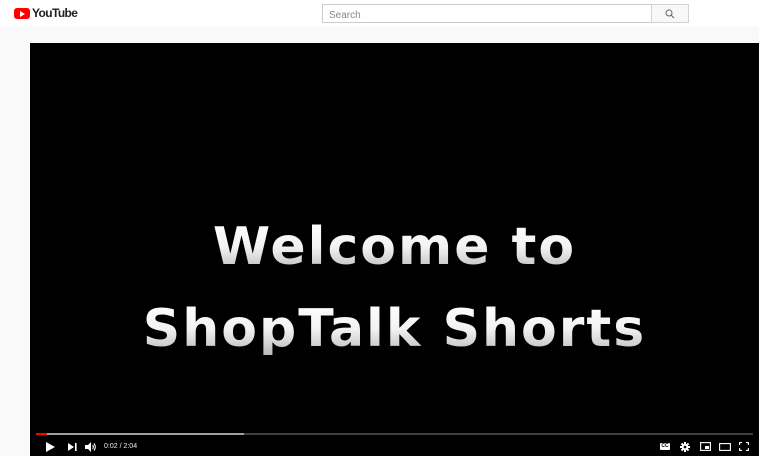  Describe the element at coordinates (394, 247) in the screenshot. I see `title-line-1: Welcome to` at that location.